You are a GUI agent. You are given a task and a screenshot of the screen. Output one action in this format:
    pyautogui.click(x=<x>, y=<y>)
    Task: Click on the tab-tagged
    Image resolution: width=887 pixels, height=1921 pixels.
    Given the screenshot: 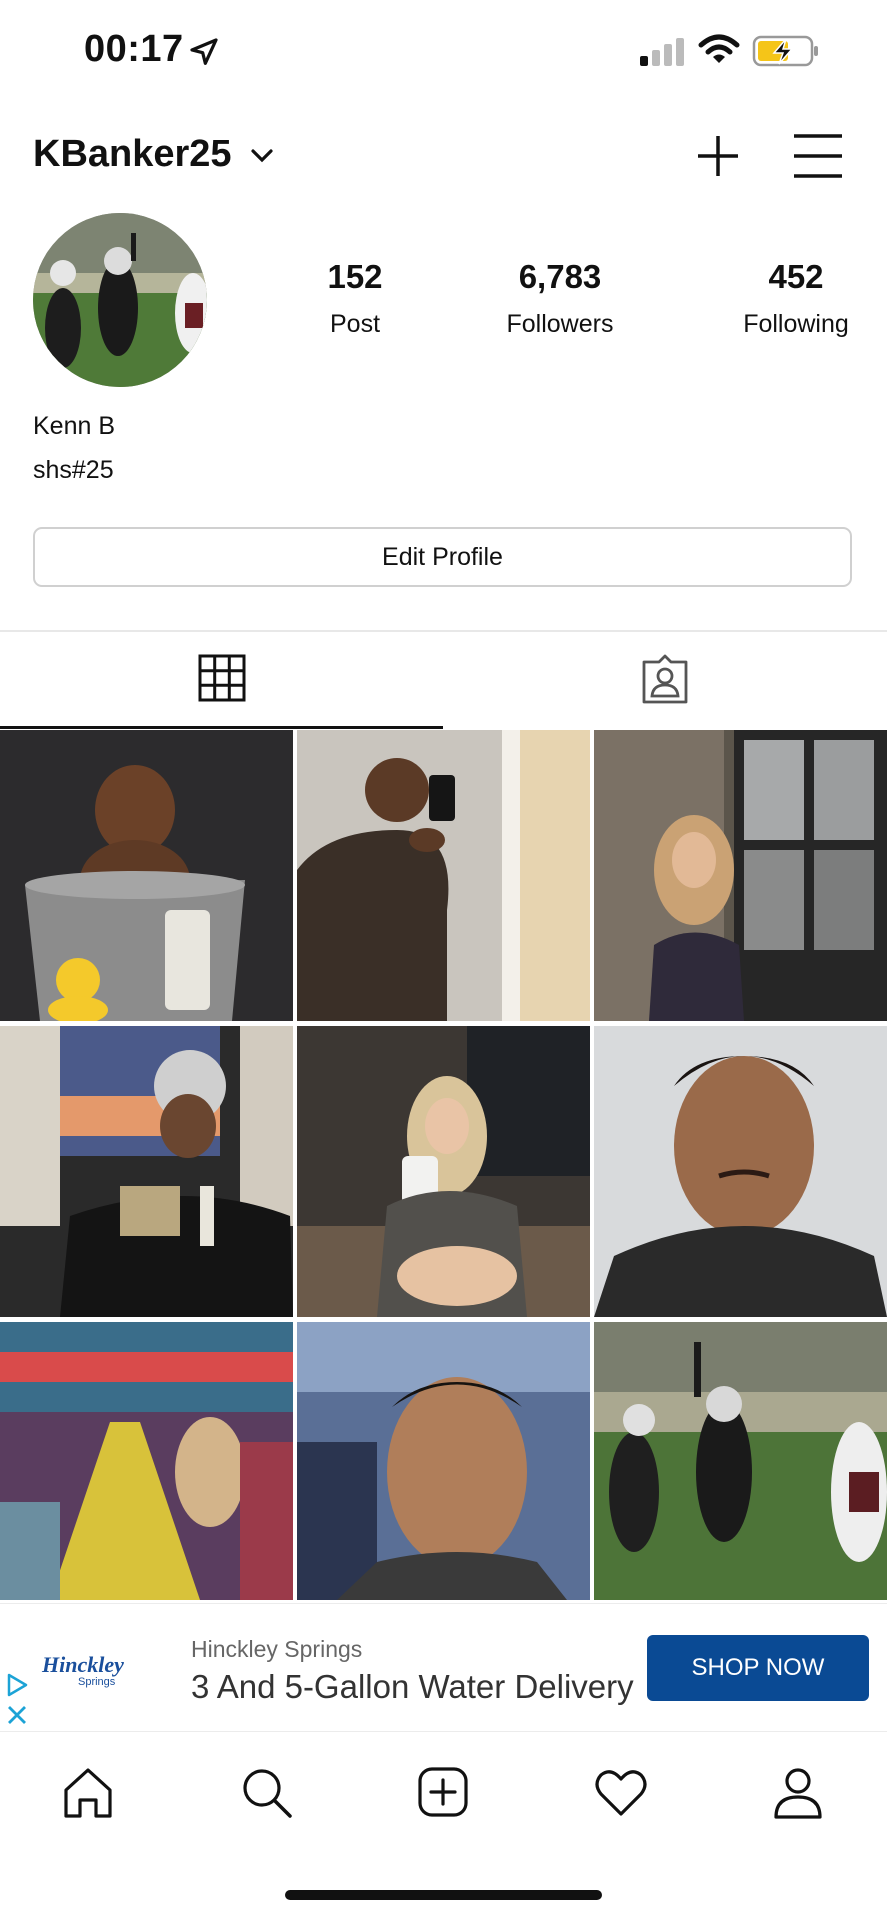 What is the action you would take?
    pyautogui.click(x=665, y=680)
    